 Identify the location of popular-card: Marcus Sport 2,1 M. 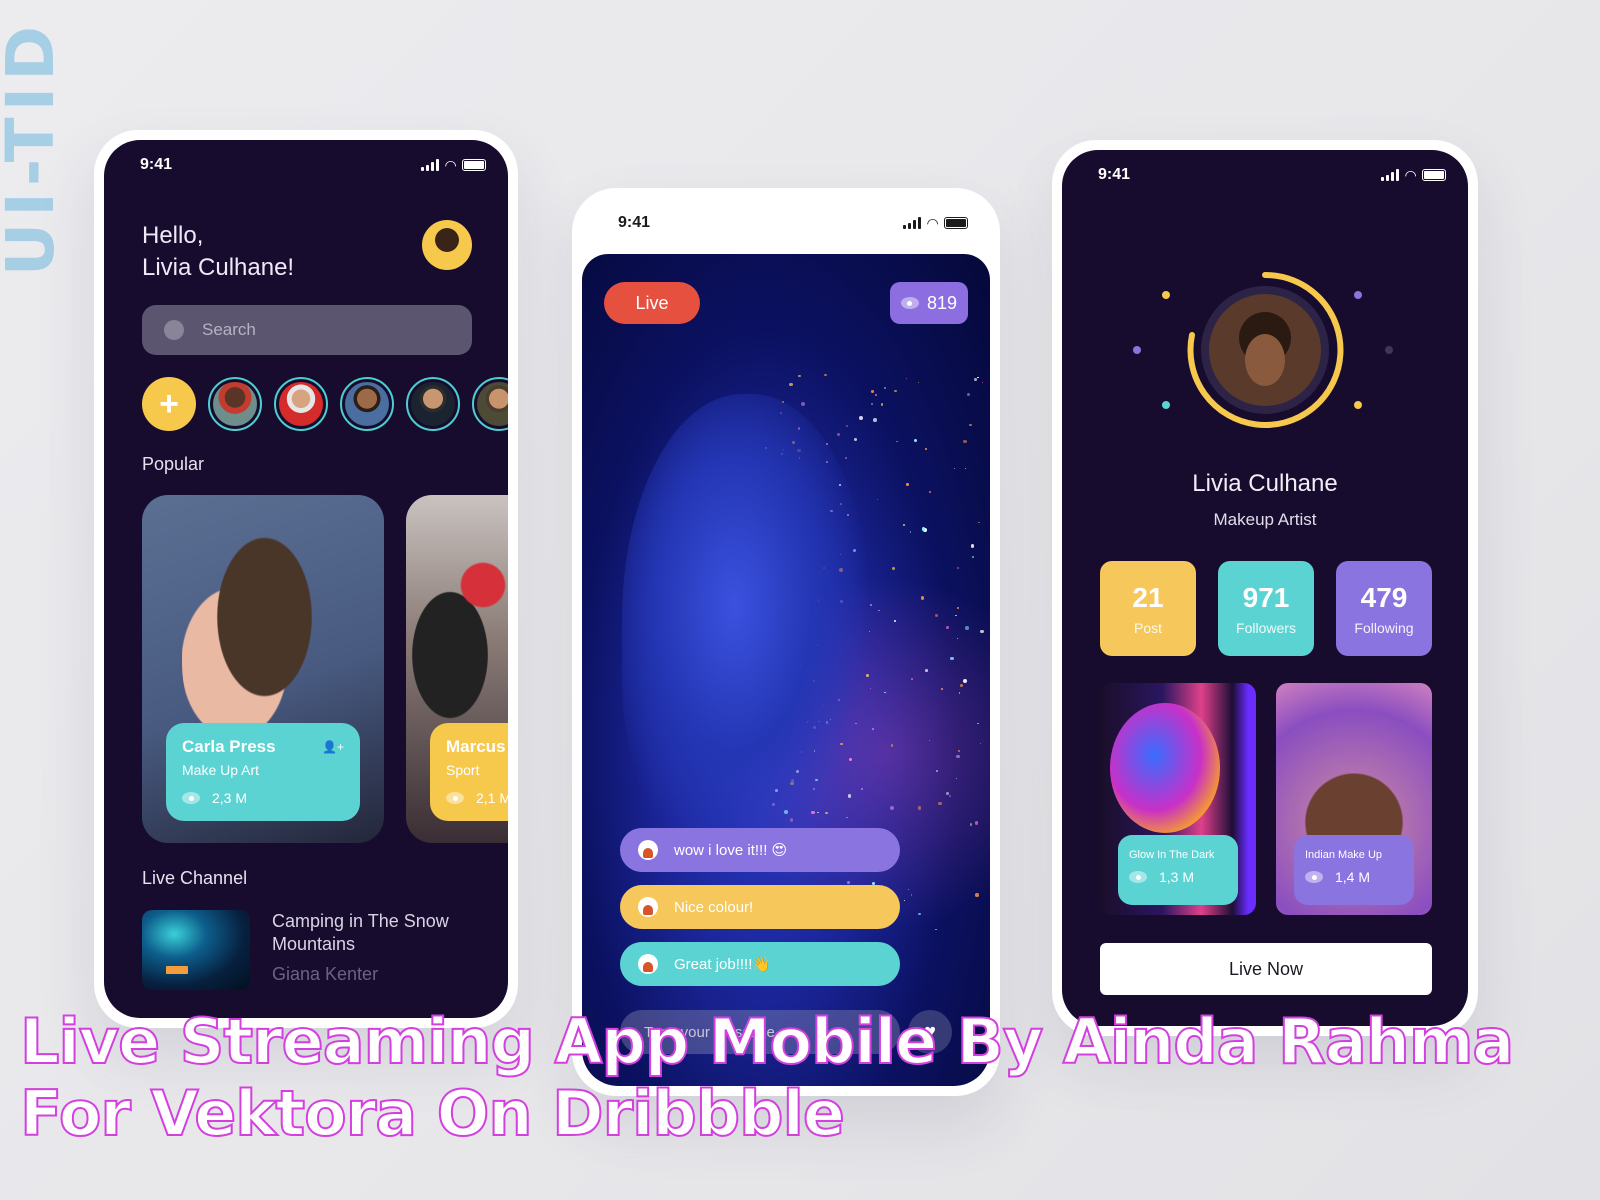
(457, 669).